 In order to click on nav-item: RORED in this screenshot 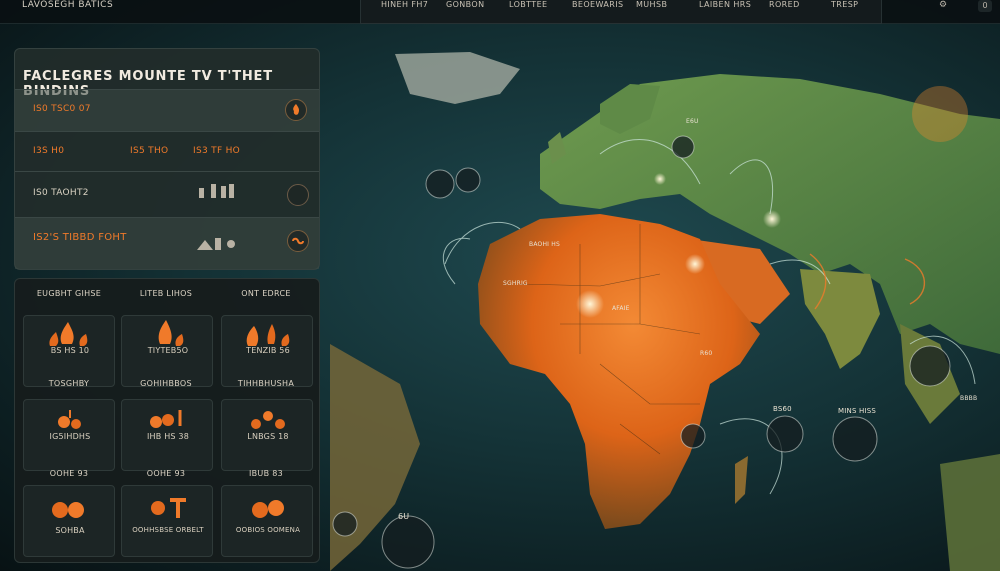, I will do `click(784, 4)`.